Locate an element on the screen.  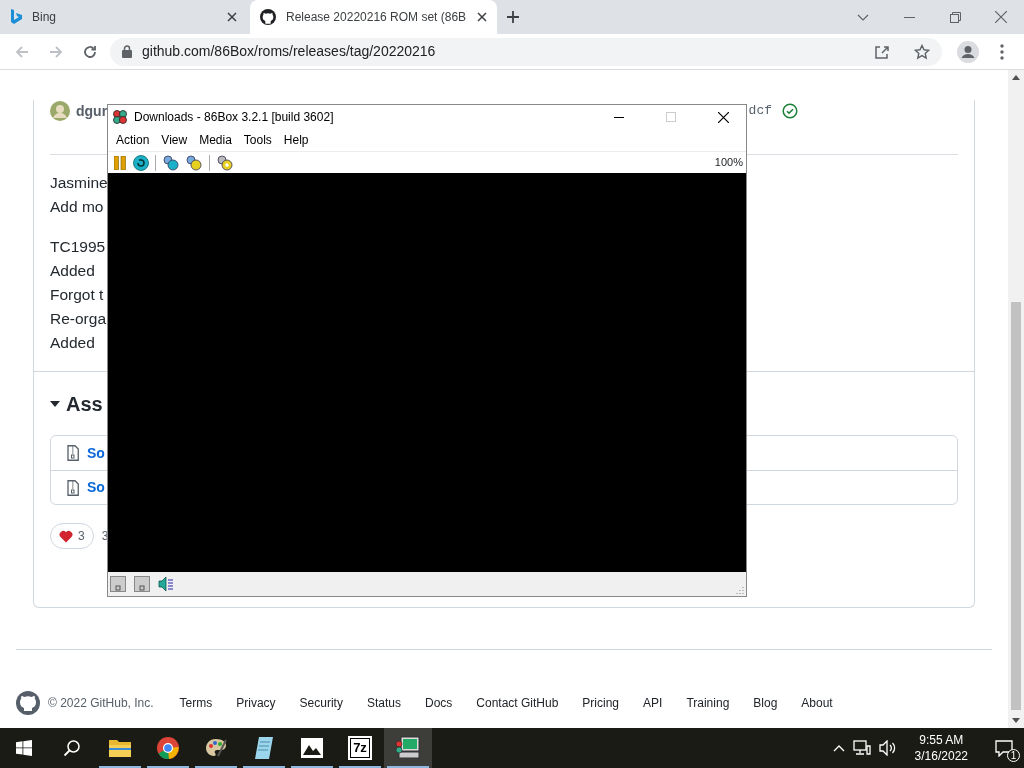
windows-logo-icon is located at coordinates (24, 748).